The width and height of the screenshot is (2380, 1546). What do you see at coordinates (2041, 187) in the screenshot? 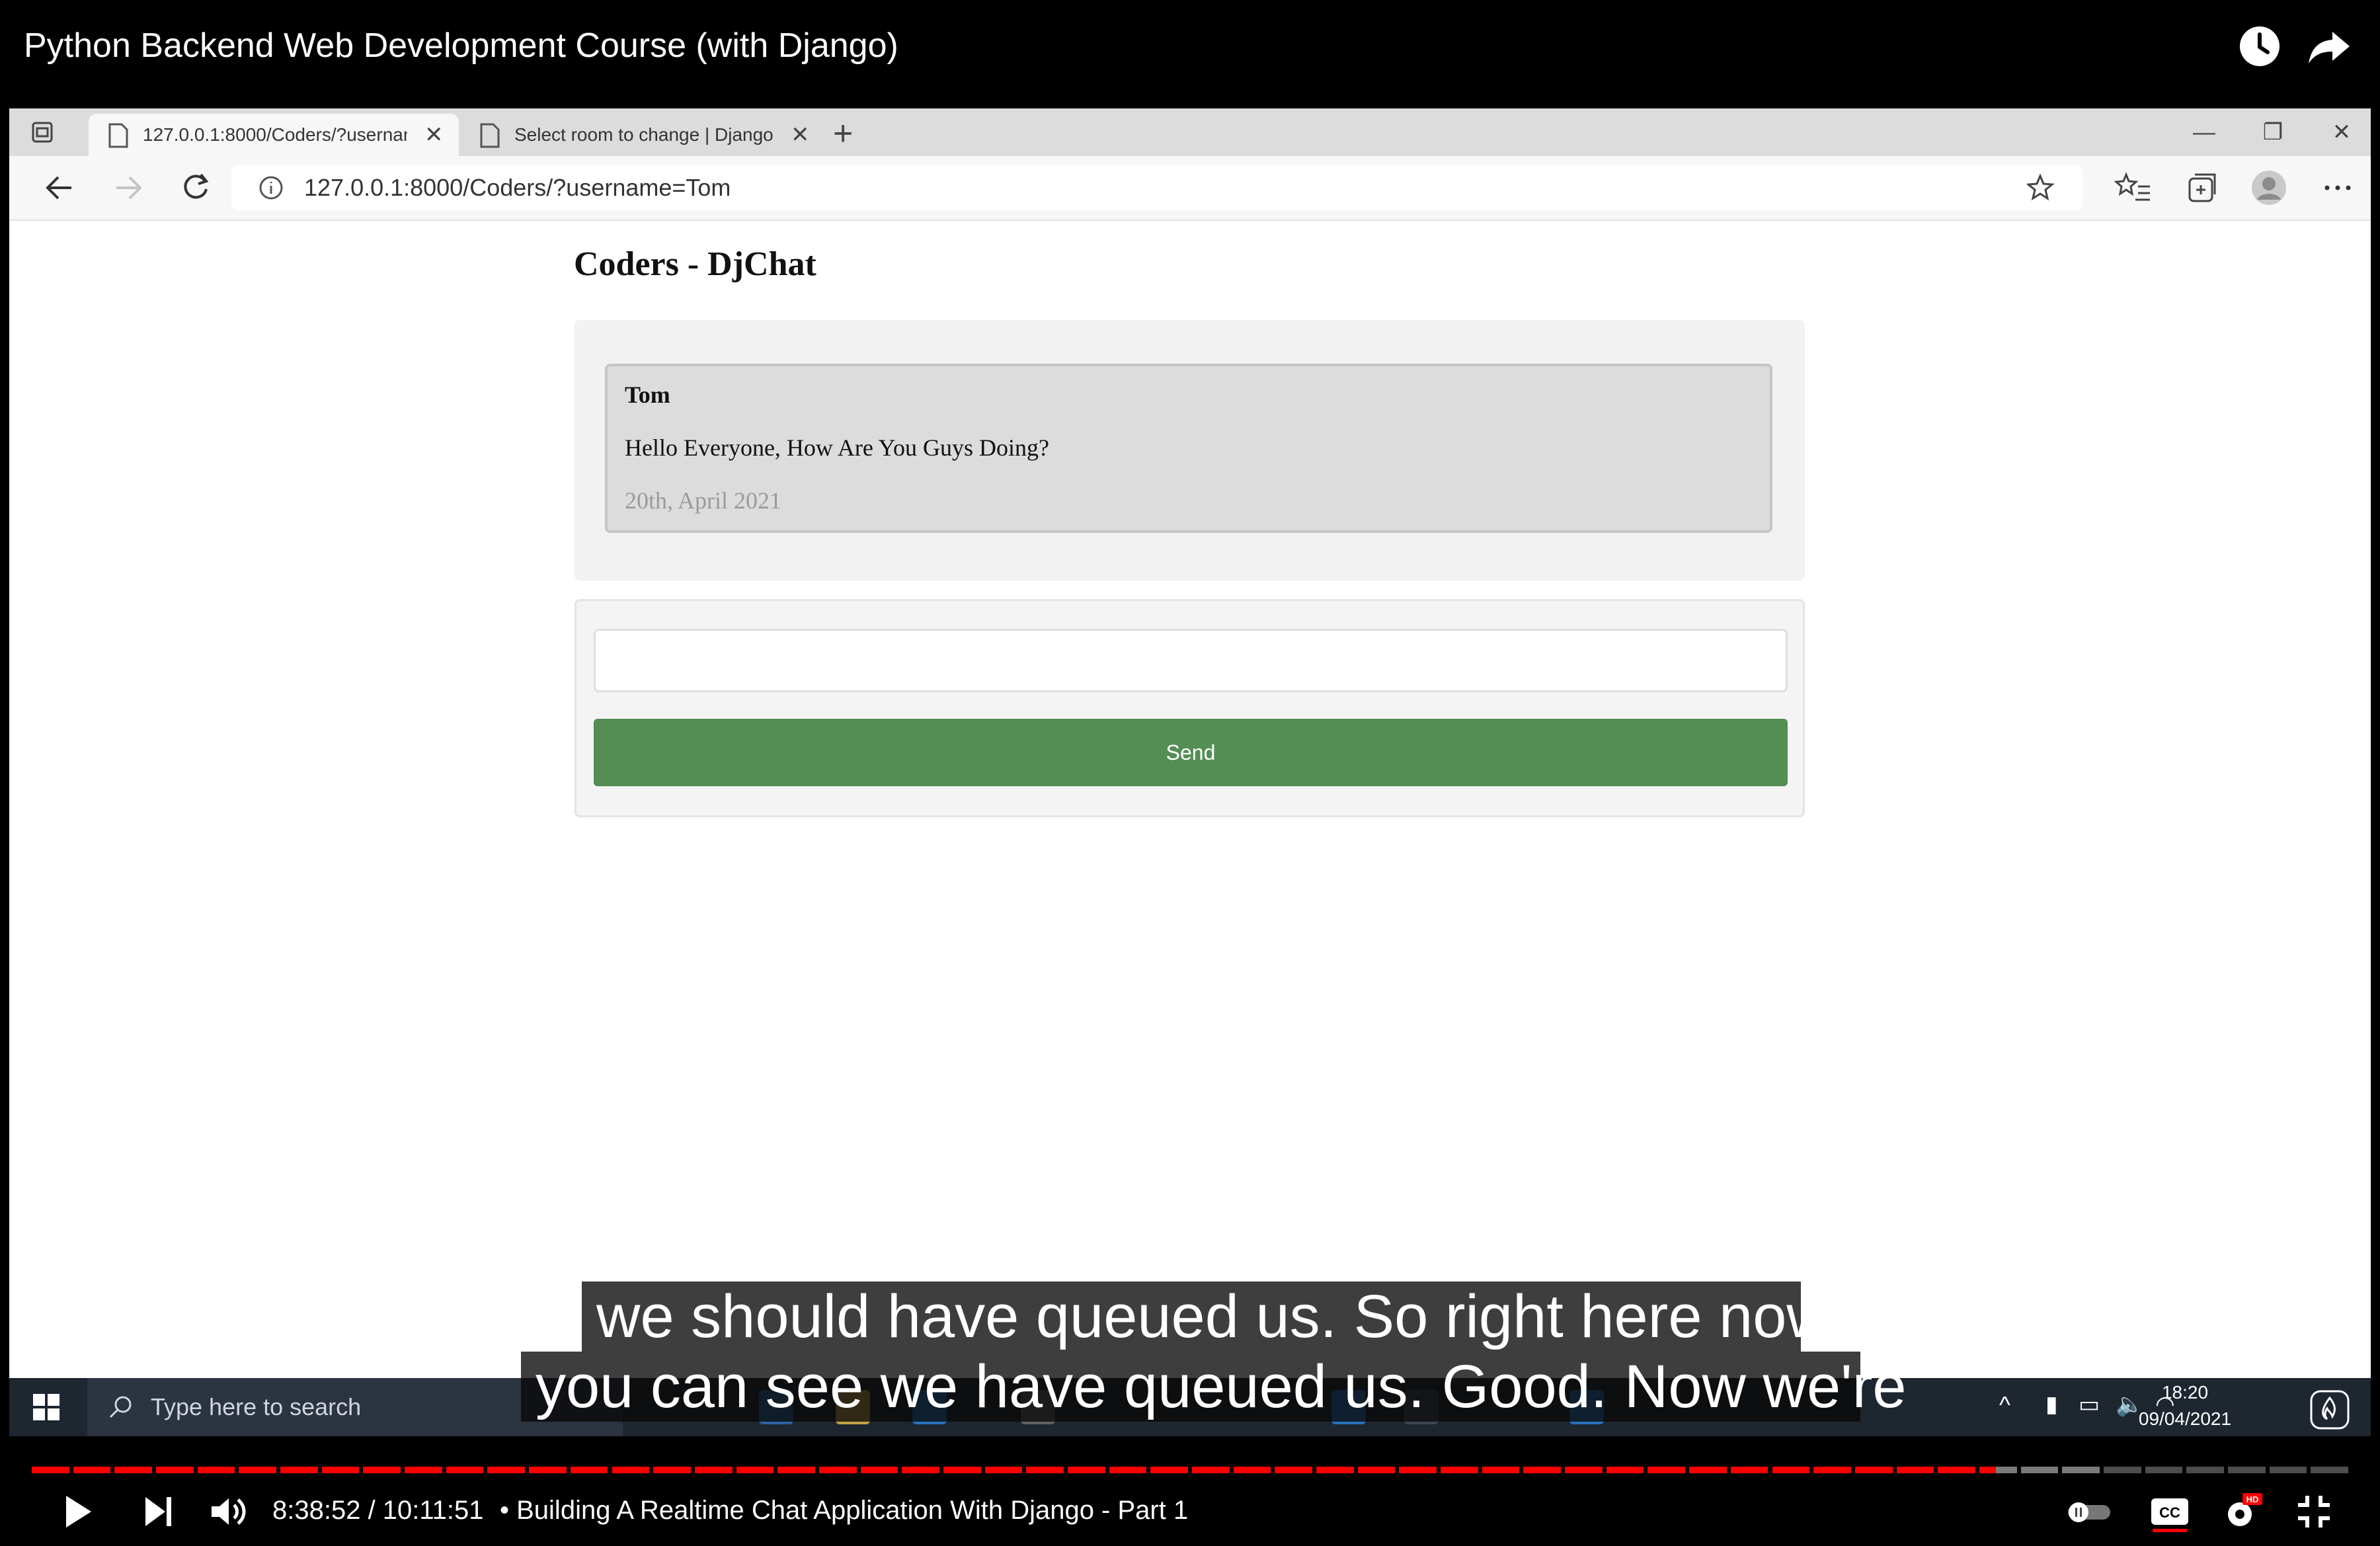
I see `favorite-add-icon` at bounding box center [2041, 187].